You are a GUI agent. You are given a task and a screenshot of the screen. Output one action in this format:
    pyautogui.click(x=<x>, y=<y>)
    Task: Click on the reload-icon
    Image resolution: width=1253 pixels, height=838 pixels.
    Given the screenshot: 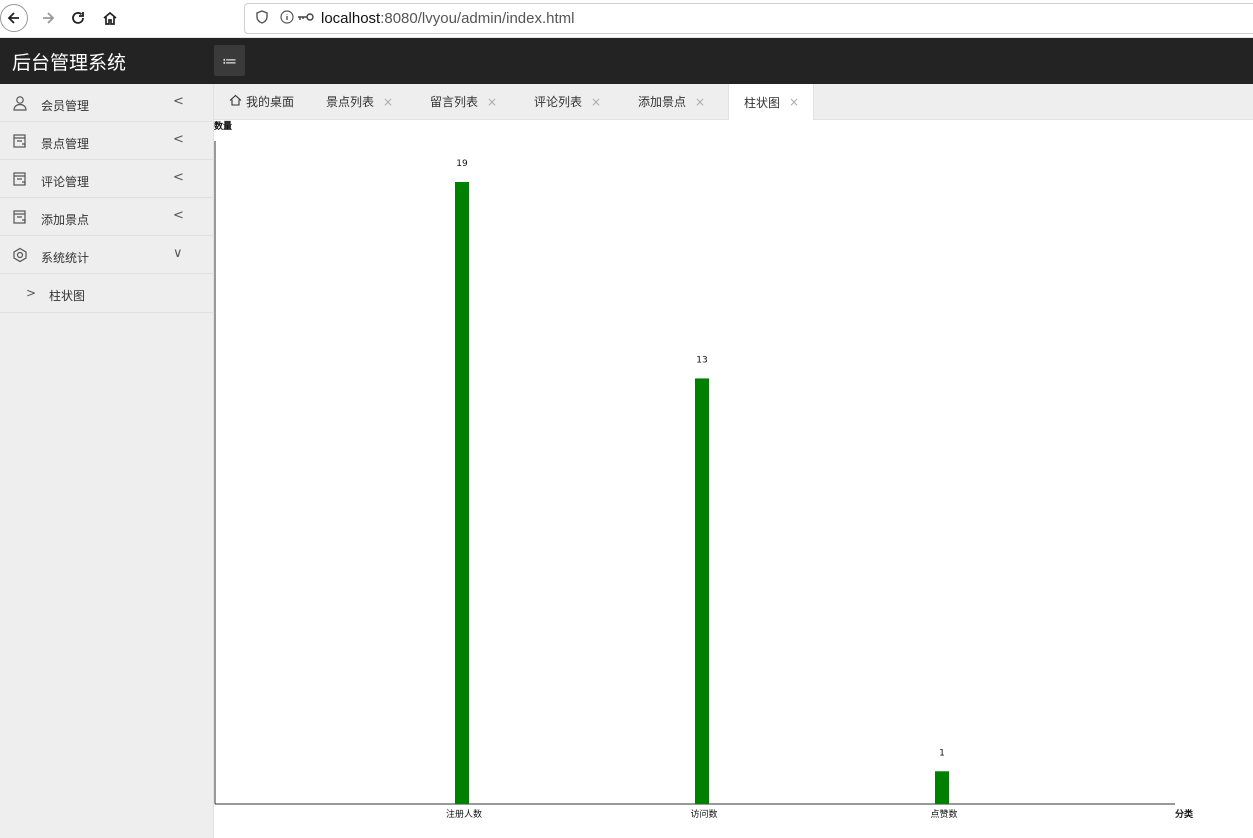 What is the action you would take?
    pyautogui.click(x=78, y=18)
    